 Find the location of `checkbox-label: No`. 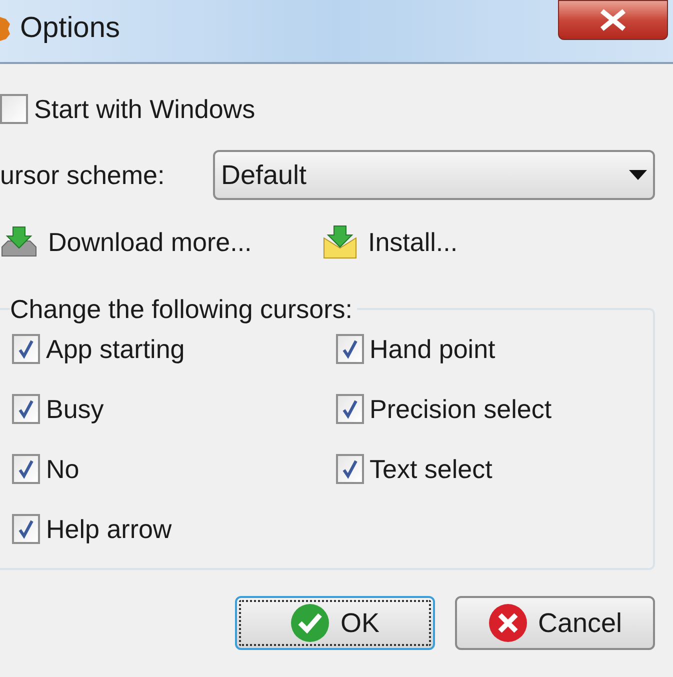

checkbox-label: No is located at coordinates (63, 469).